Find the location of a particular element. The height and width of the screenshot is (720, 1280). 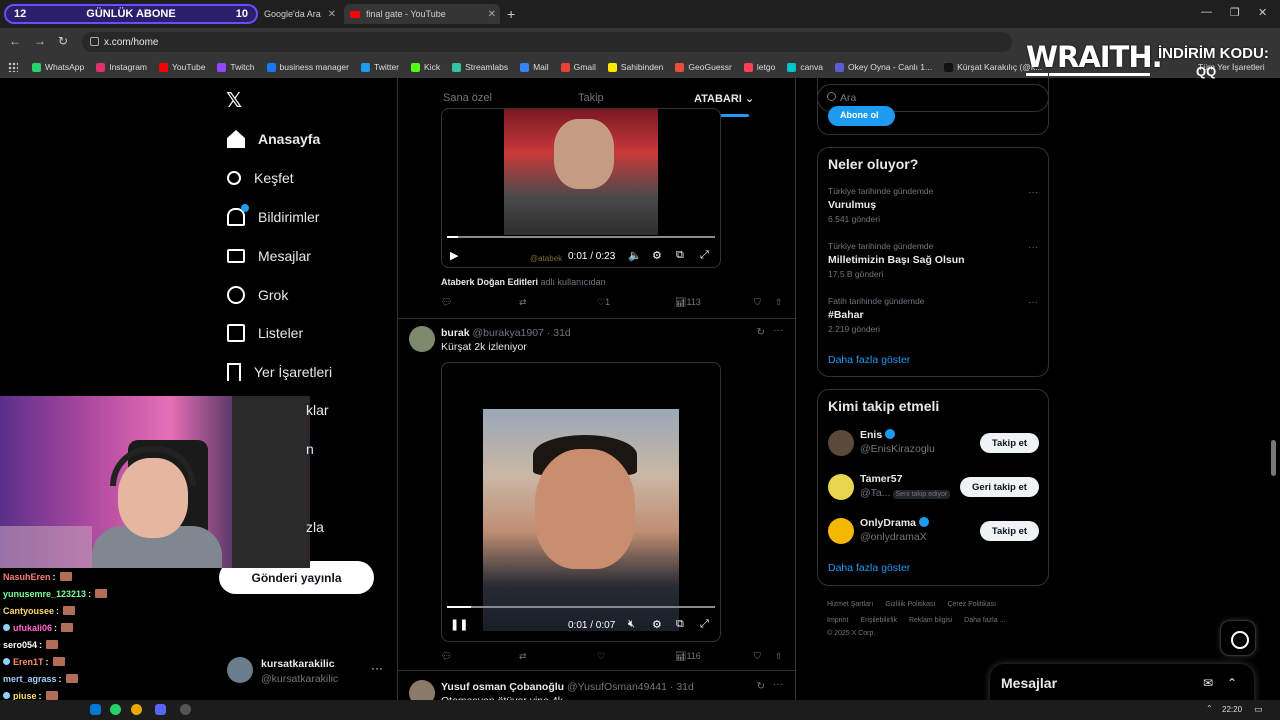

settings-icon: ⚙ is located at coordinates (657, 255).